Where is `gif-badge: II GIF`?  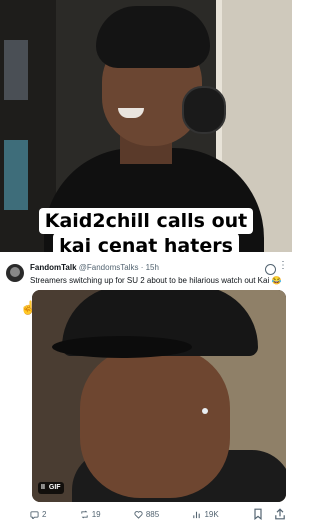
gif-badge: II GIF is located at coordinates (51, 488).